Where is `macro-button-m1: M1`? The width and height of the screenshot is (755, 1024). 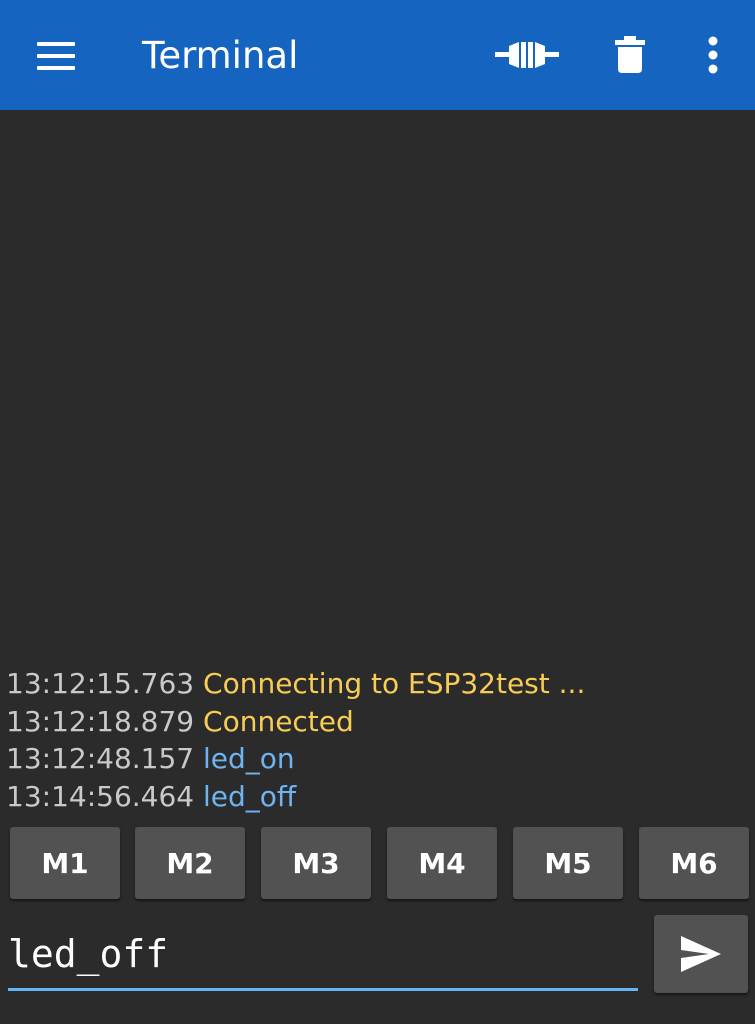 macro-button-m1: M1 is located at coordinates (65, 863).